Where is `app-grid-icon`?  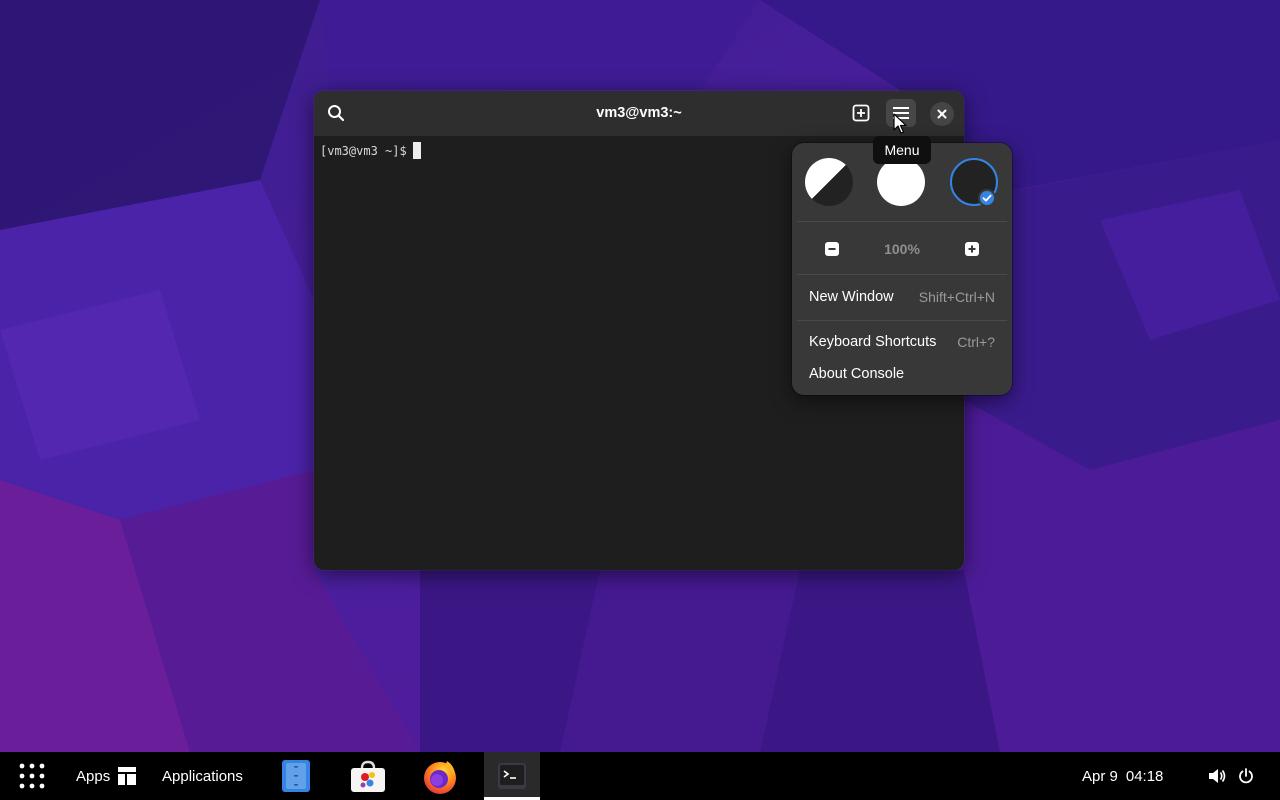 app-grid-icon is located at coordinates (32, 776).